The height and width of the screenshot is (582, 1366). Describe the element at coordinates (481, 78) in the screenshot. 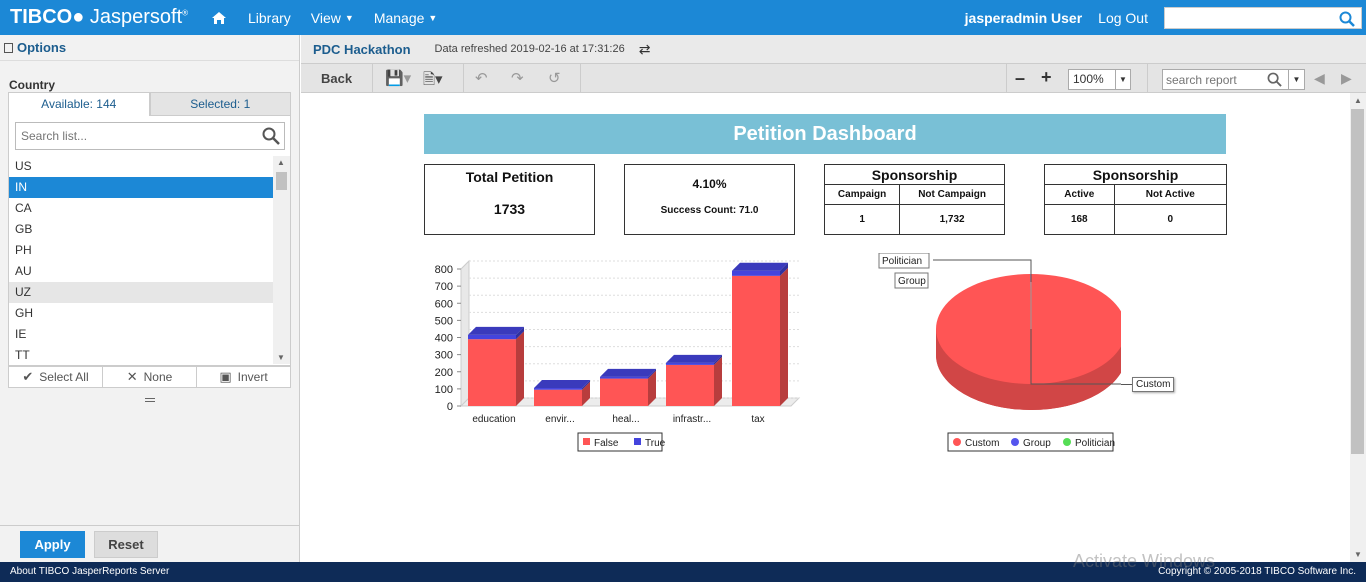

I see `undo-icon: ↶` at that location.